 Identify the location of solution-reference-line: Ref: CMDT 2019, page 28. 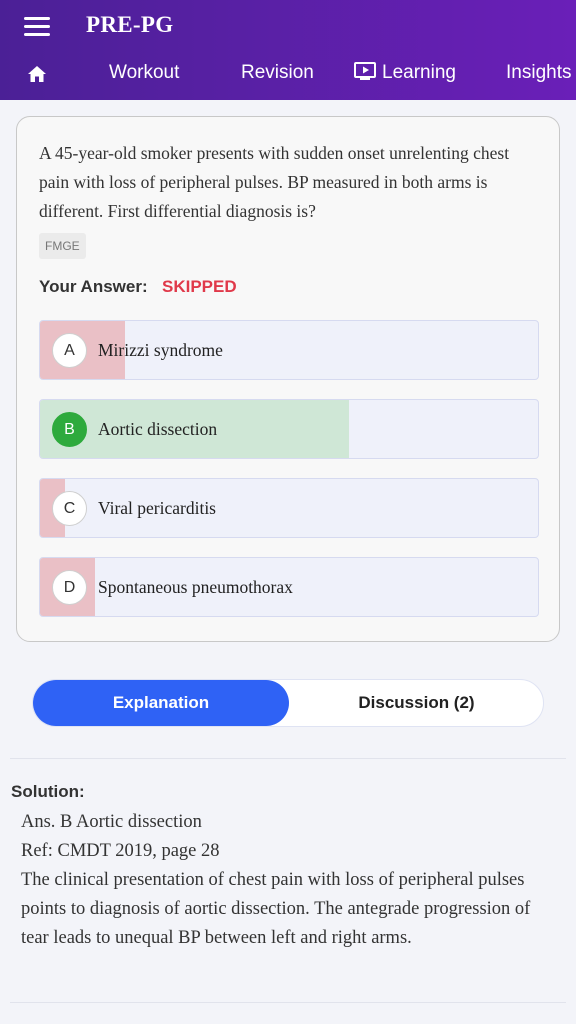
(120, 851).